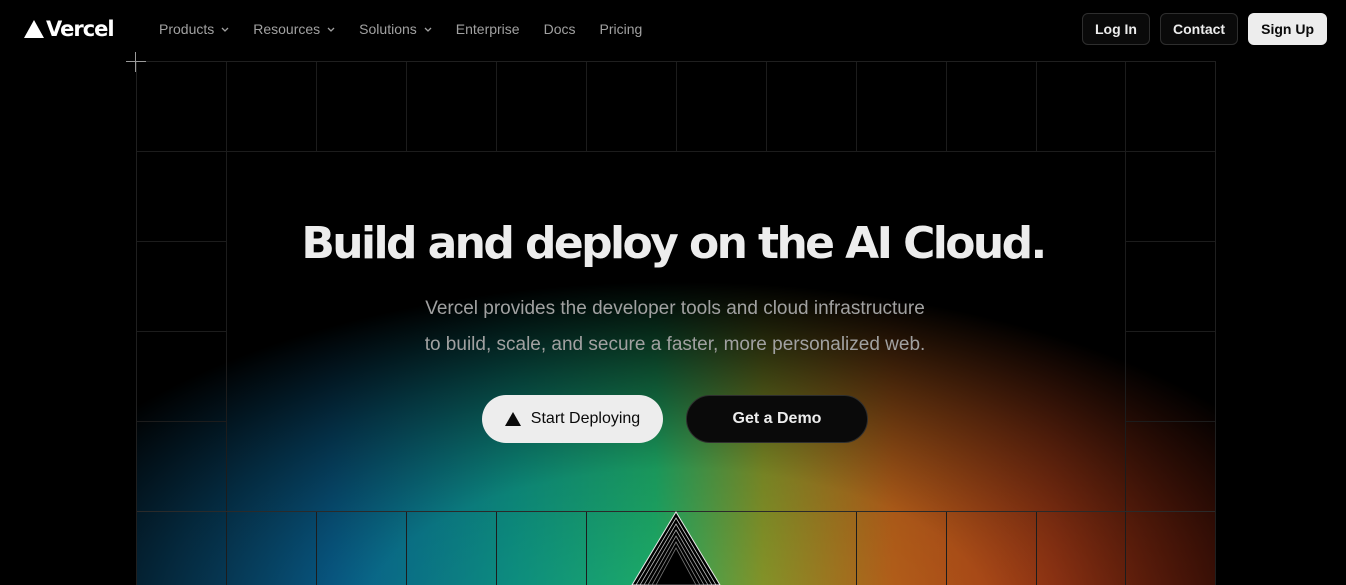  I want to click on nav-item-label: Enterprise, so click(487, 29).